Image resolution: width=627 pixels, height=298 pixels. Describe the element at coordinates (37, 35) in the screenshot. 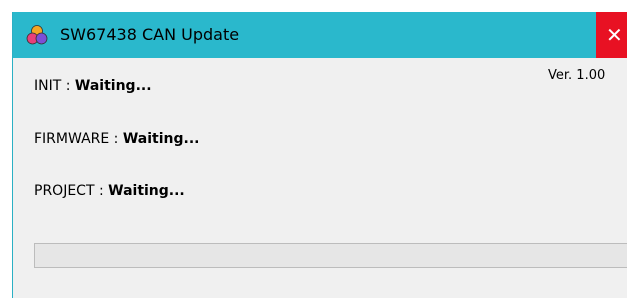

I see `app-logo-icon` at that location.